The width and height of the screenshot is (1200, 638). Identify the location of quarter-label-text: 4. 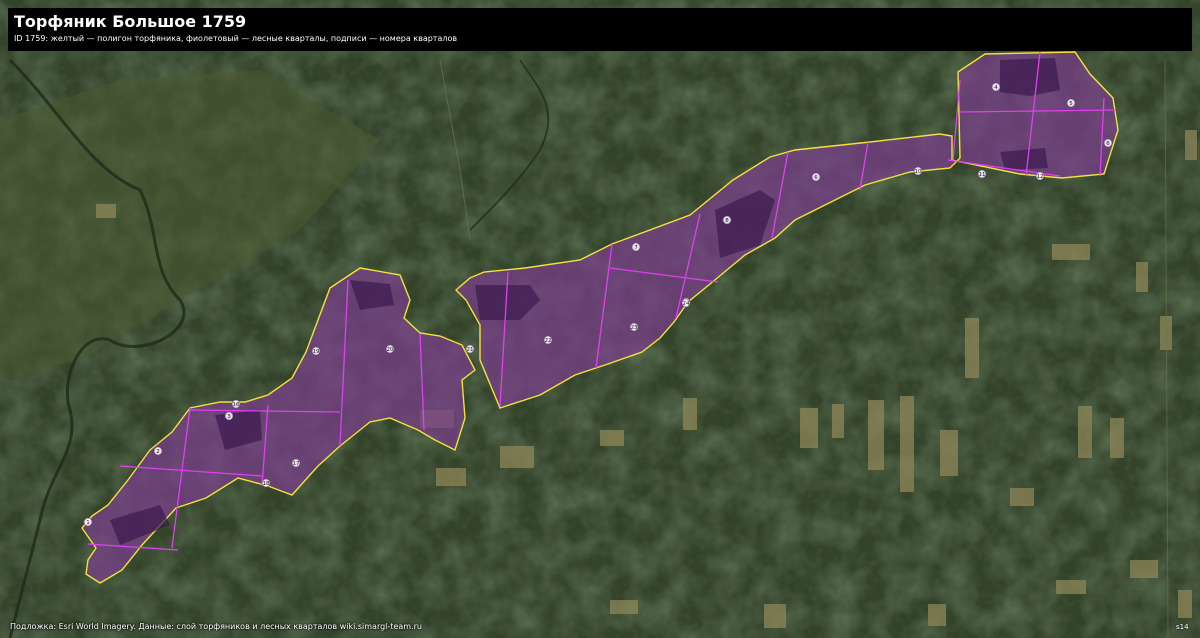
(996, 88).